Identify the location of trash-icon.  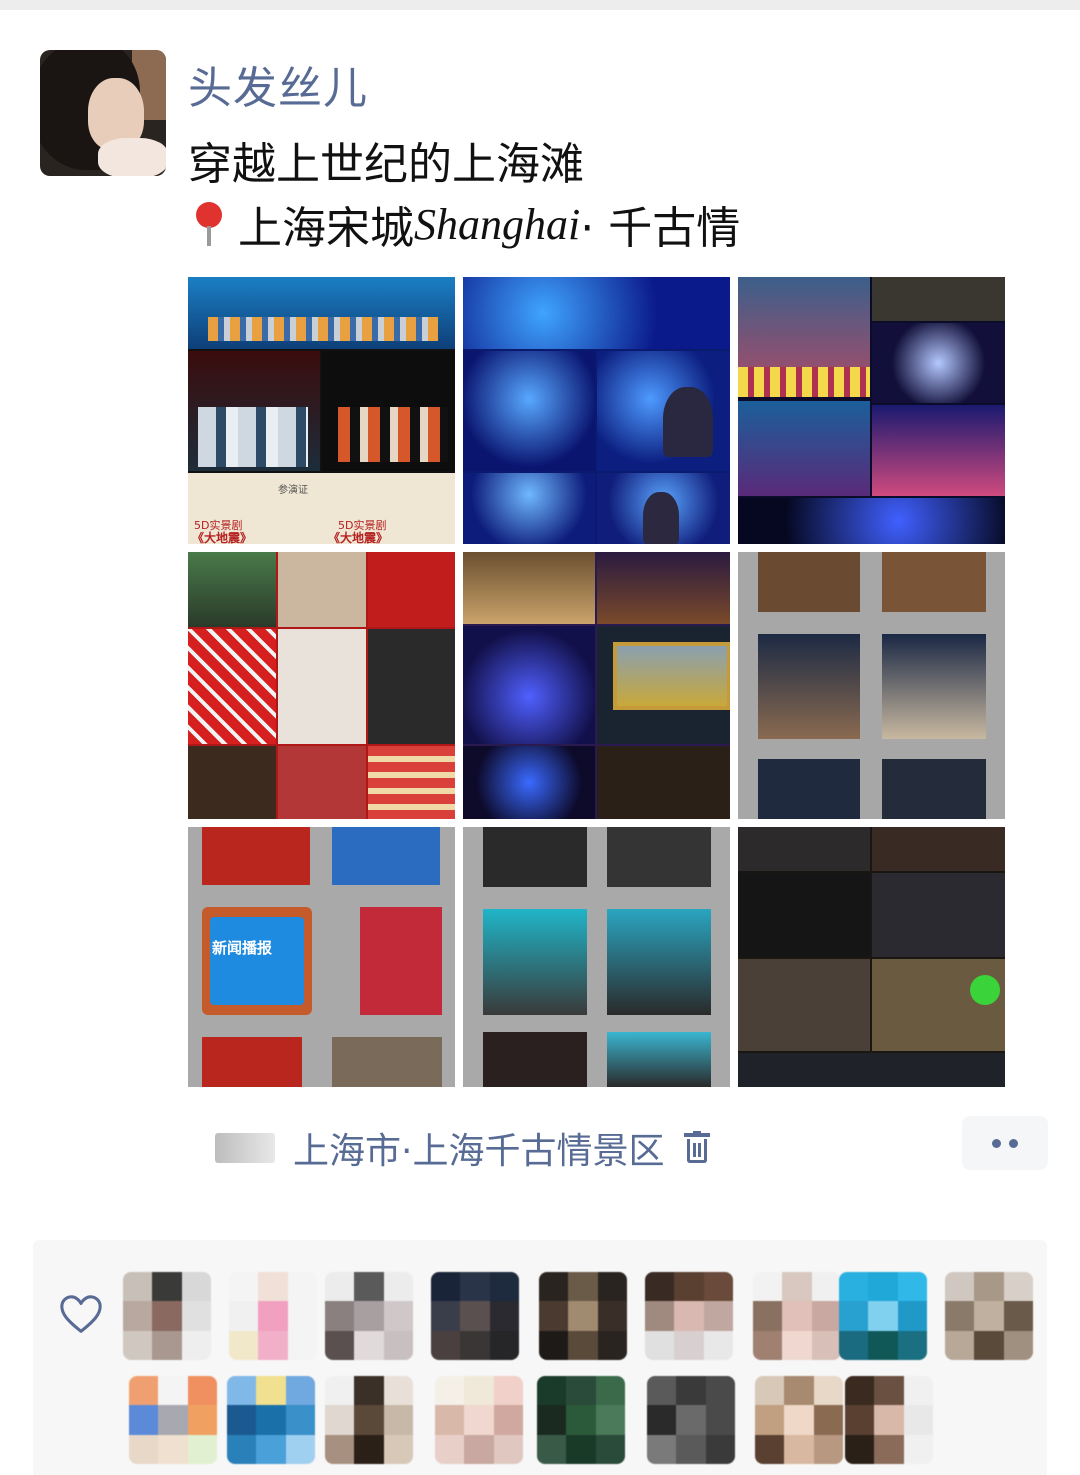
(697, 1148).